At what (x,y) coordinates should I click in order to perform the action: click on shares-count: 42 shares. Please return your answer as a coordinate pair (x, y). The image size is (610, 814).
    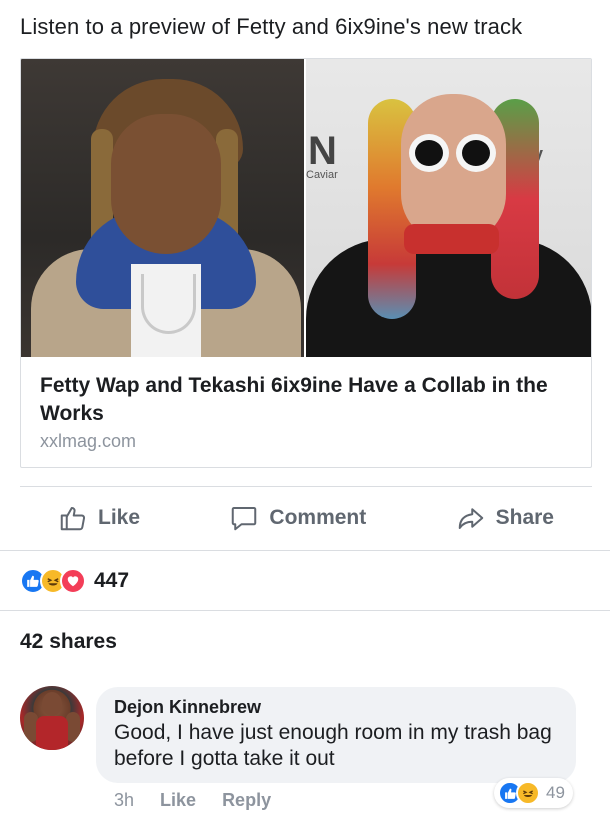
    Looking at the image, I should click on (68, 642).